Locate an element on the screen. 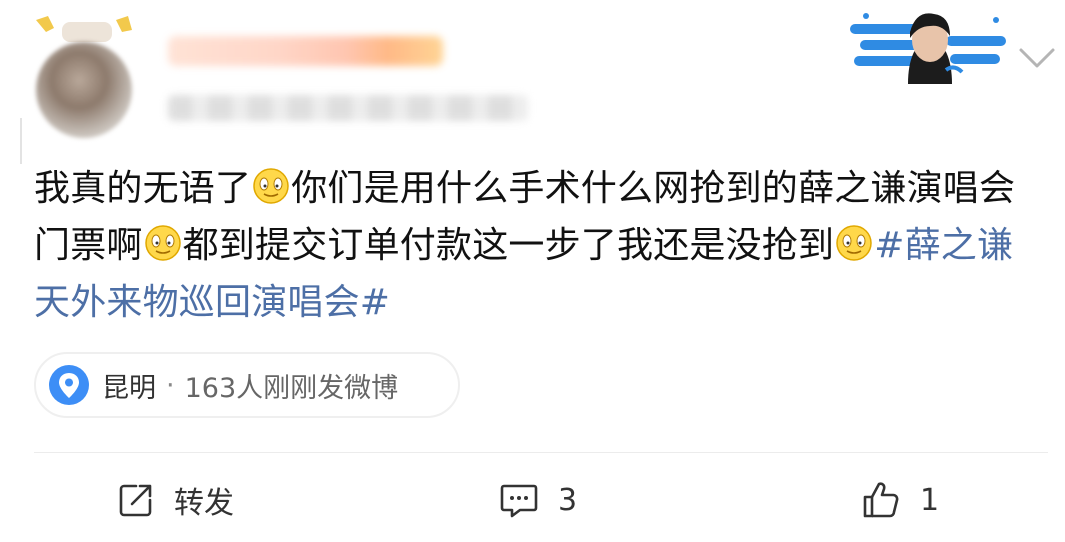 The height and width of the screenshot is (542, 1065). action-bar-divider is located at coordinates (541, 452).